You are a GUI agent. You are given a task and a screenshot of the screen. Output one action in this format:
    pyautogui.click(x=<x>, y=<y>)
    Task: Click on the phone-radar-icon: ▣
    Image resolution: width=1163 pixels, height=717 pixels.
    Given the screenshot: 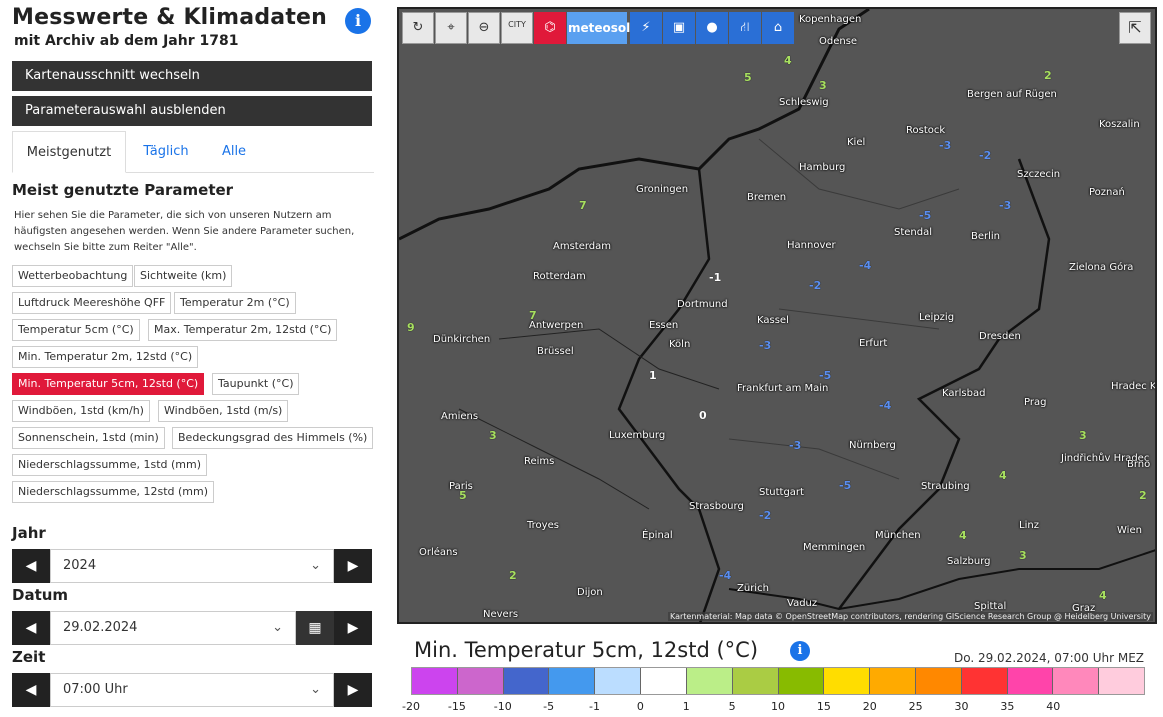 What is the action you would take?
    pyautogui.click(x=679, y=27)
    